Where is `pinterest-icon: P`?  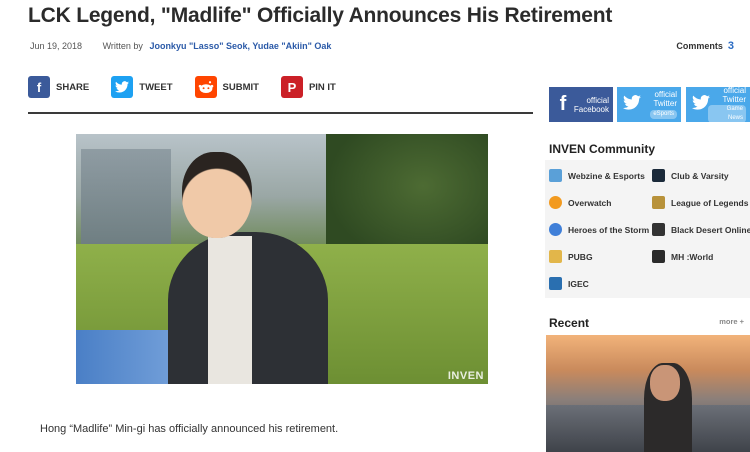 pinterest-icon: P is located at coordinates (291, 87).